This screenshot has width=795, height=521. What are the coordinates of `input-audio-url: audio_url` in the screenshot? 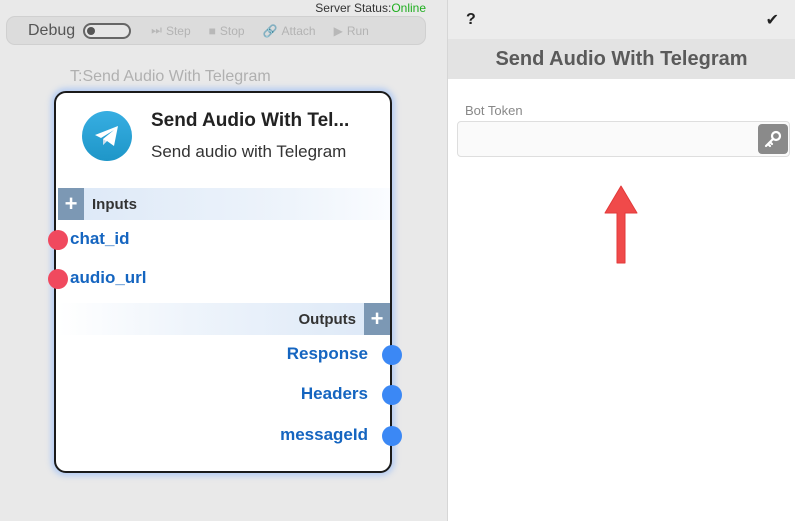 It's located at (108, 277).